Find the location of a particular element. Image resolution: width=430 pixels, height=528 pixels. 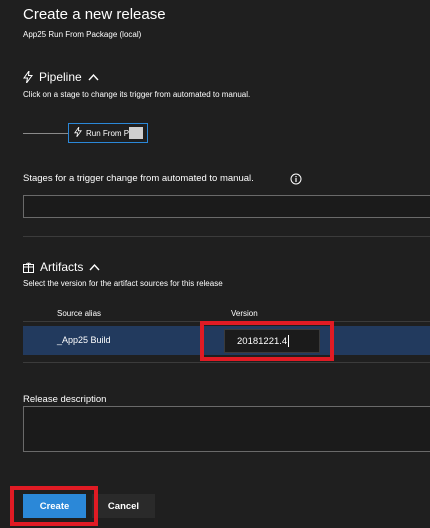

column-header-version: Version is located at coordinates (244, 313).